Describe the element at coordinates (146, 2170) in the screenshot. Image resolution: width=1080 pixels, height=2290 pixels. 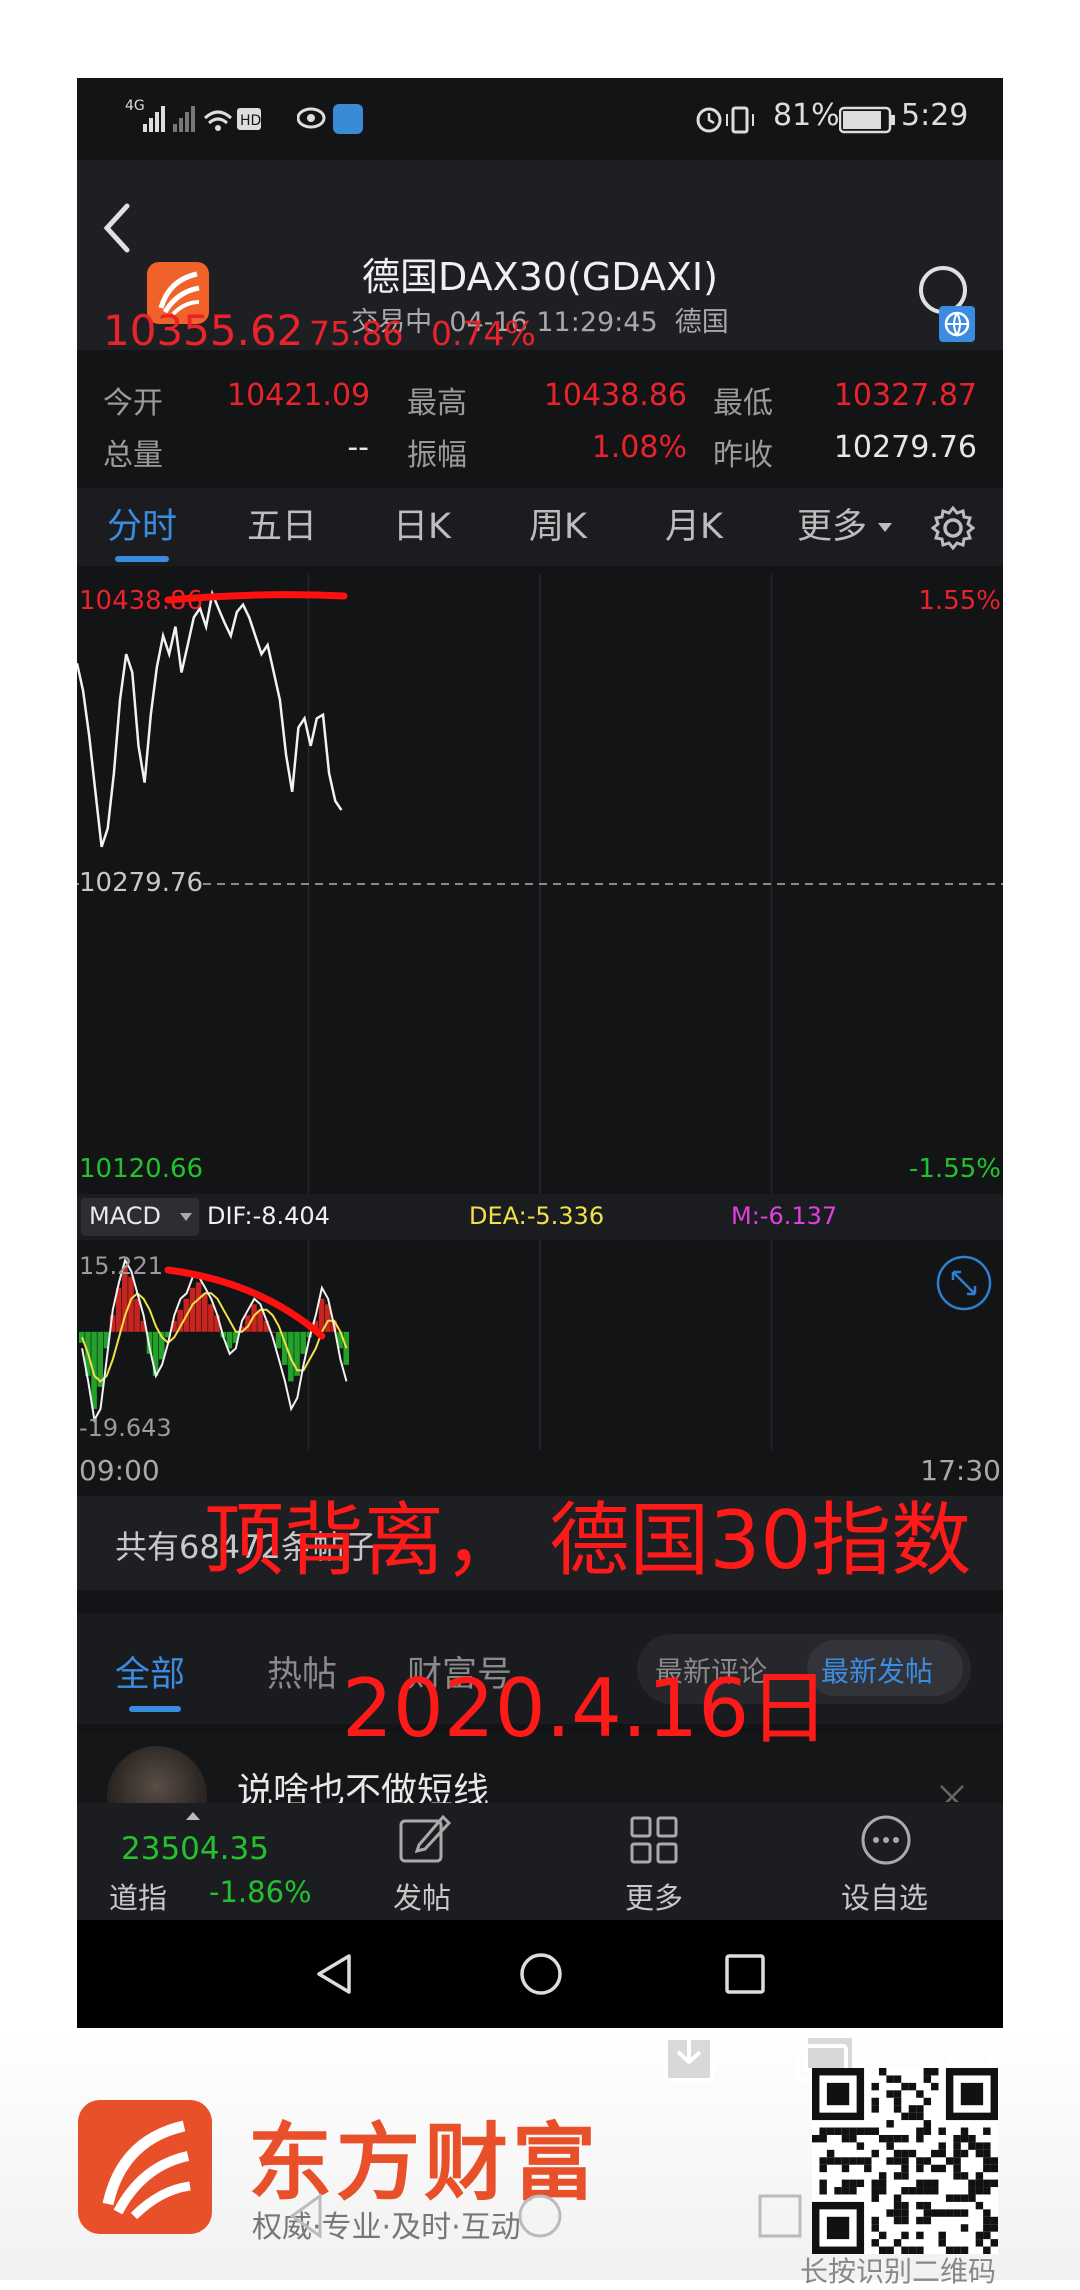
I see `brand-logo-mark` at that location.